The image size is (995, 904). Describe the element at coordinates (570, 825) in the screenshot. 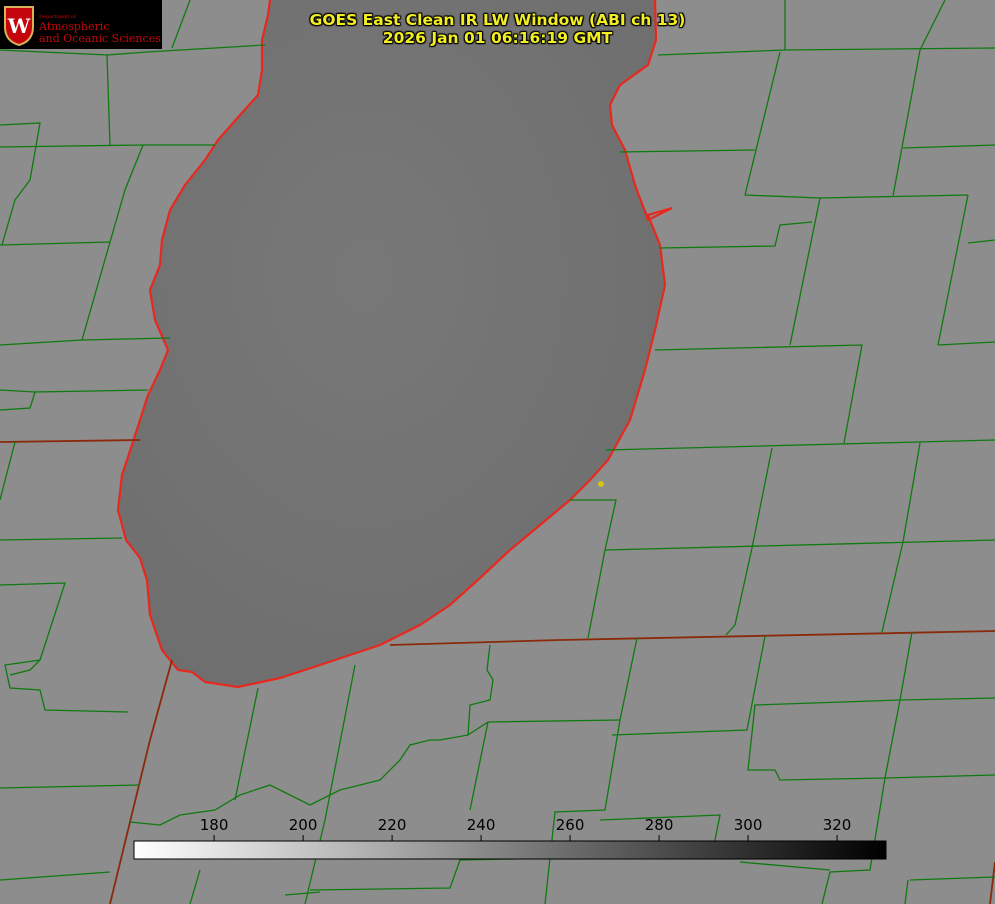

I see `colorbar-tick-label: 260` at that location.